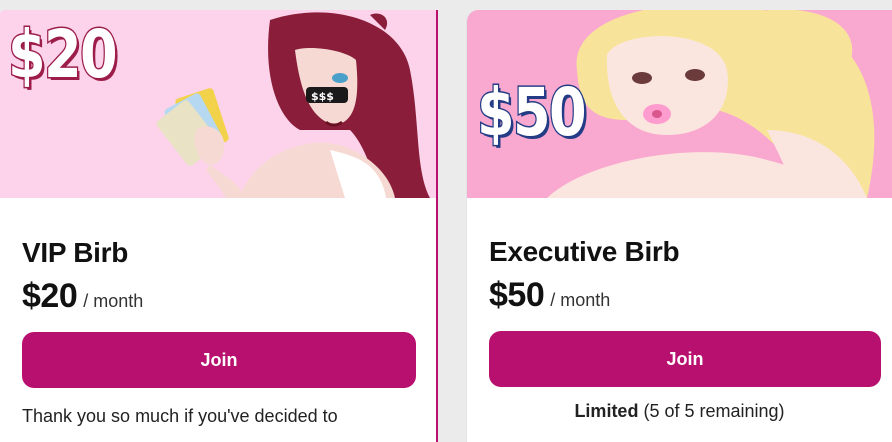 This screenshot has width=892, height=442. What do you see at coordinates (218, 296) in the screenshot?
I see `price-row: $20 / month` at bounding box center [218, 296].